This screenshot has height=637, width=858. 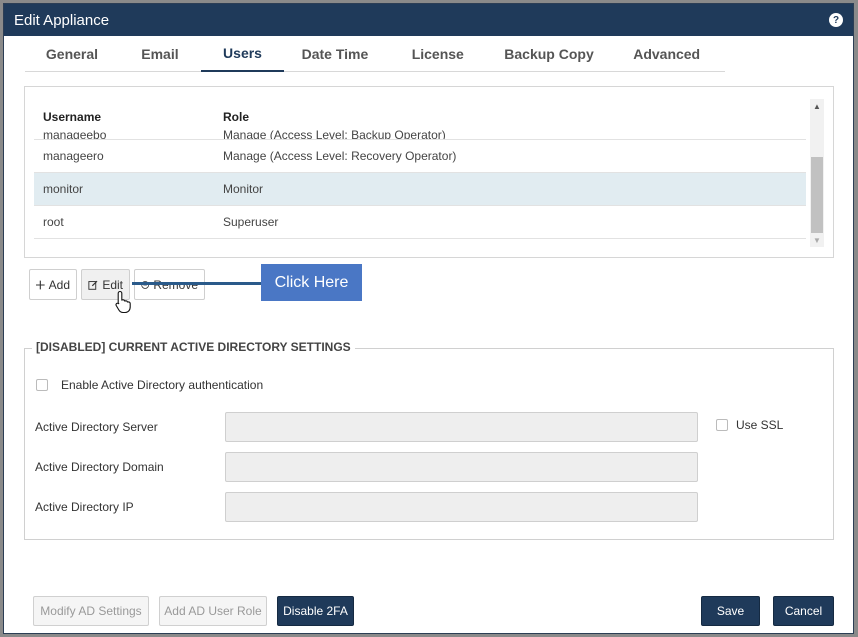 What do you see at coordinates (123, 302) in the screenshot?
I see `hand-cursor-icon` at bounding box center [123, 302].